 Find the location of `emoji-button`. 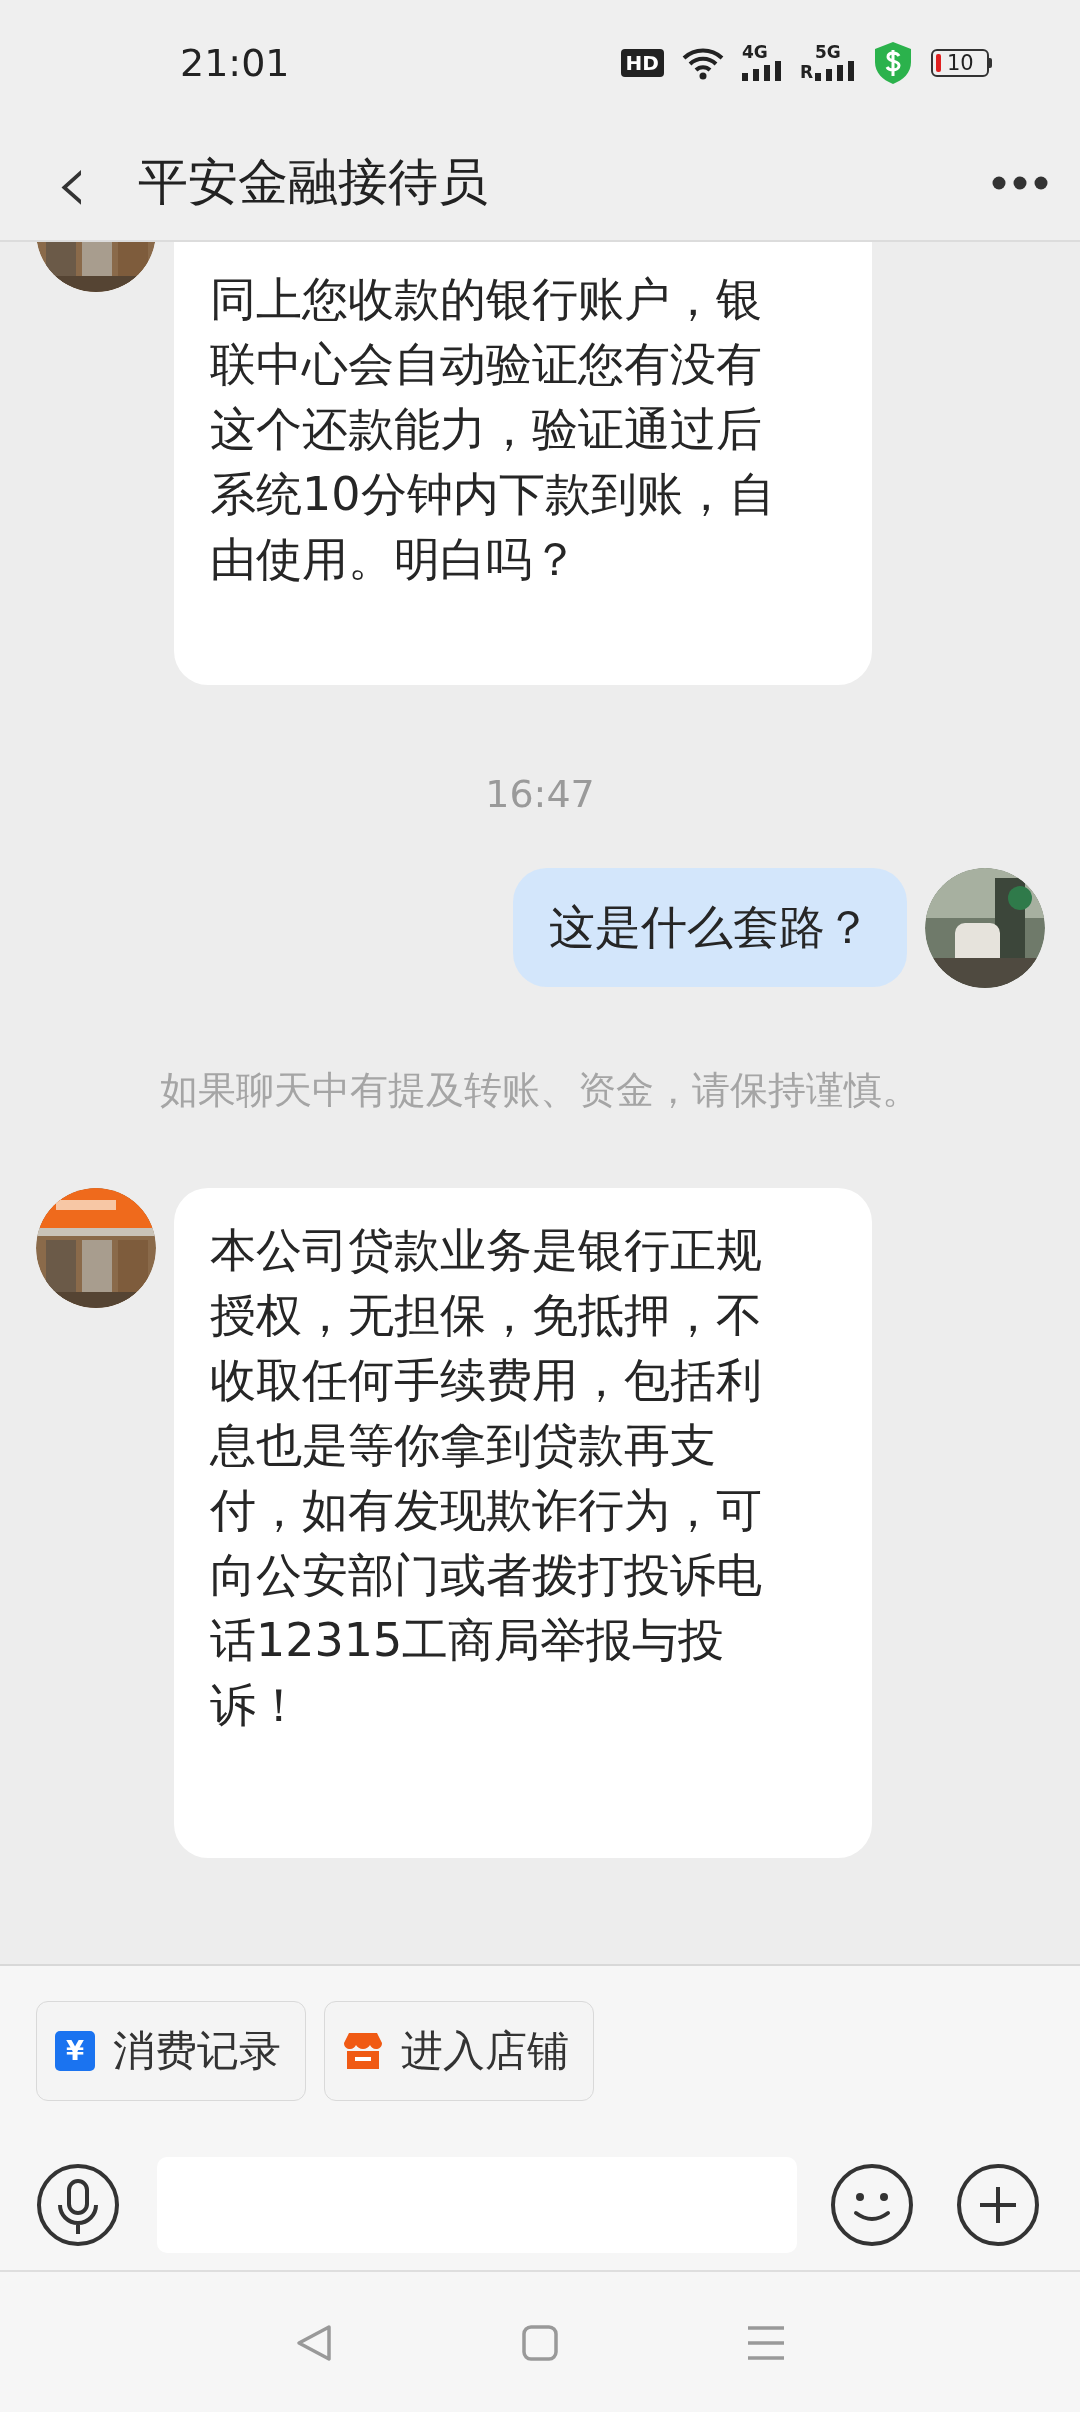

emoji-button is located at coordinates (872, 2205).